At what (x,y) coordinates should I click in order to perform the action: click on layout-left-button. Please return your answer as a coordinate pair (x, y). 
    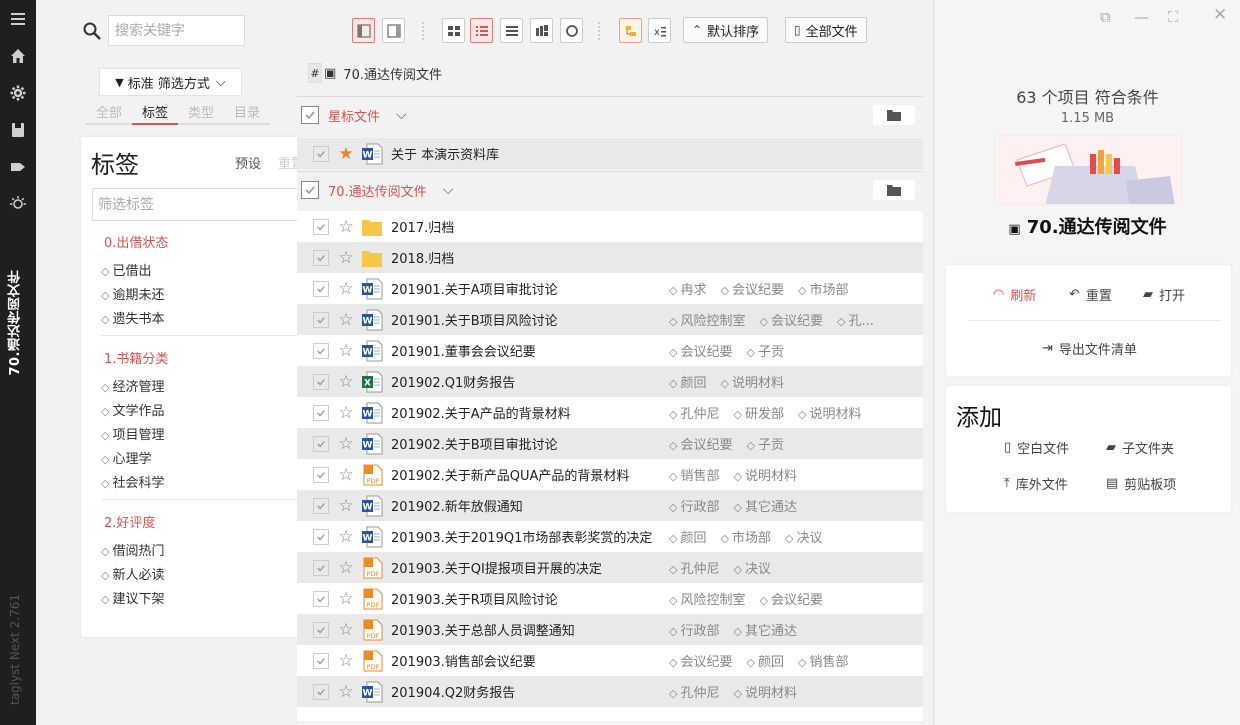
    Looking at the image, I should click on (363, 30).